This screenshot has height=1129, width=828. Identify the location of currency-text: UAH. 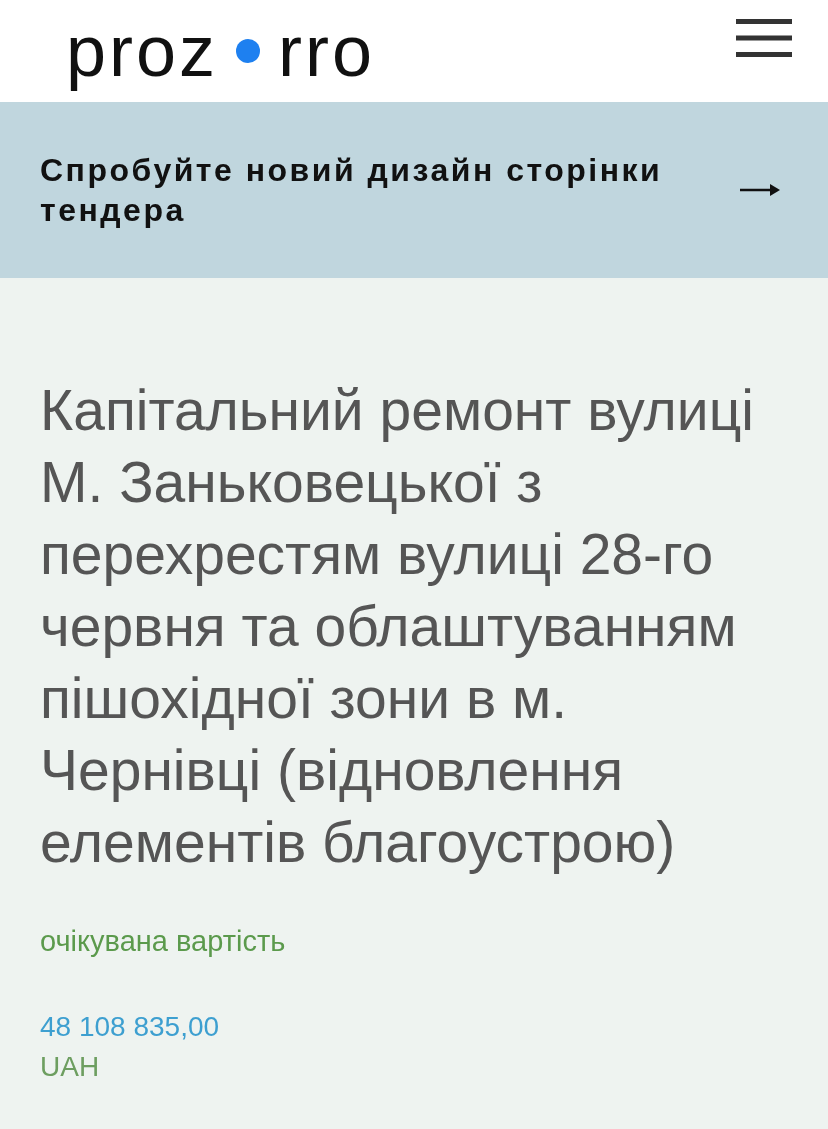
(70, 1067).